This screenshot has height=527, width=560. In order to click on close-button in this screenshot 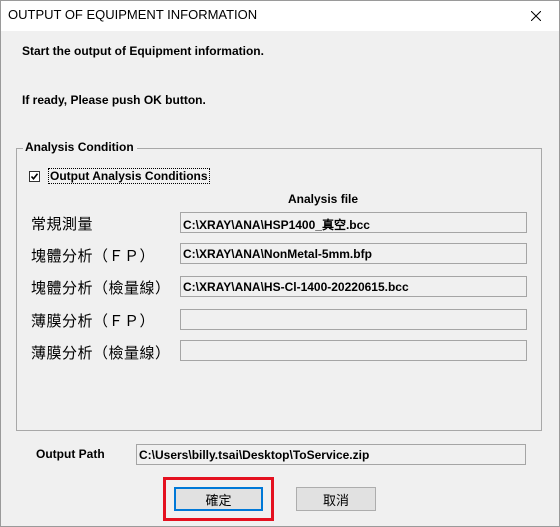, I will do `click(536, 16)`.